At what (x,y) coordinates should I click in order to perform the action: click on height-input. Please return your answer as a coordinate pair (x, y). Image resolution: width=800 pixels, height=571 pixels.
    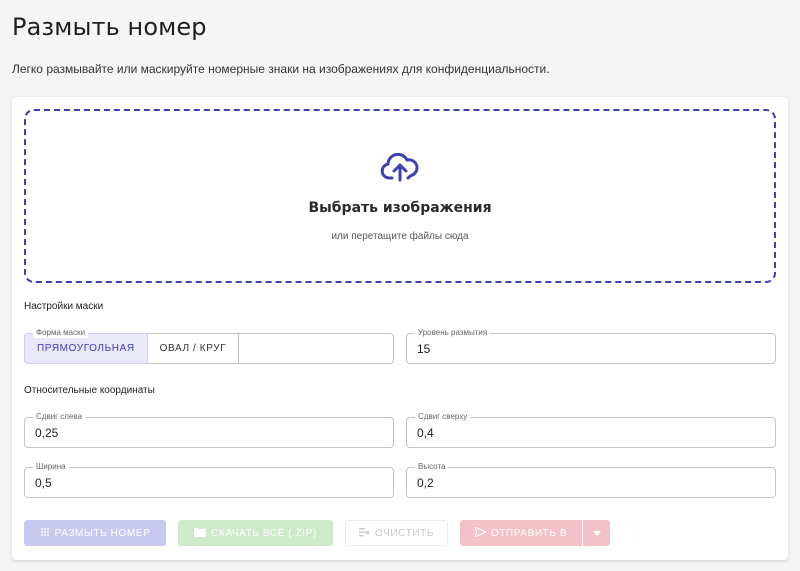
    Looking at the image, I should click on (591, 483).